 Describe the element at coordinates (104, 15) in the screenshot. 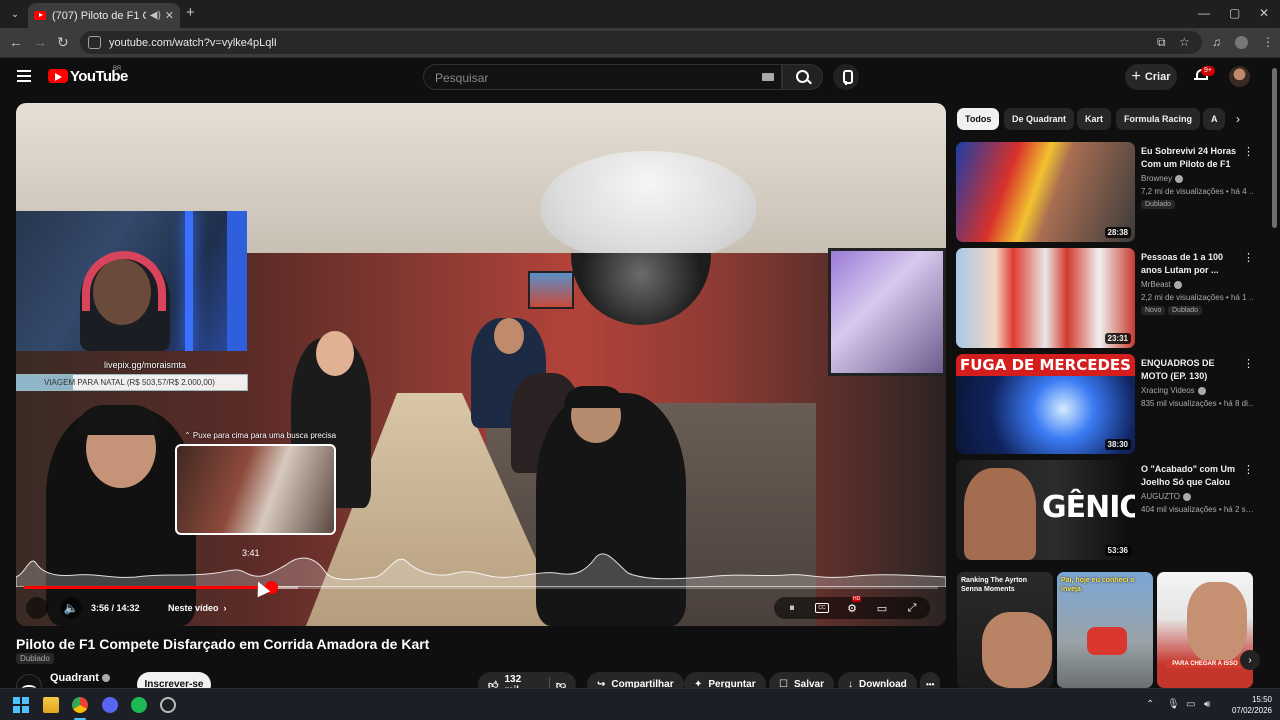

I see `browser-tab-active: (707) Piloto de F1 Compete ◀) ✕` at that location.